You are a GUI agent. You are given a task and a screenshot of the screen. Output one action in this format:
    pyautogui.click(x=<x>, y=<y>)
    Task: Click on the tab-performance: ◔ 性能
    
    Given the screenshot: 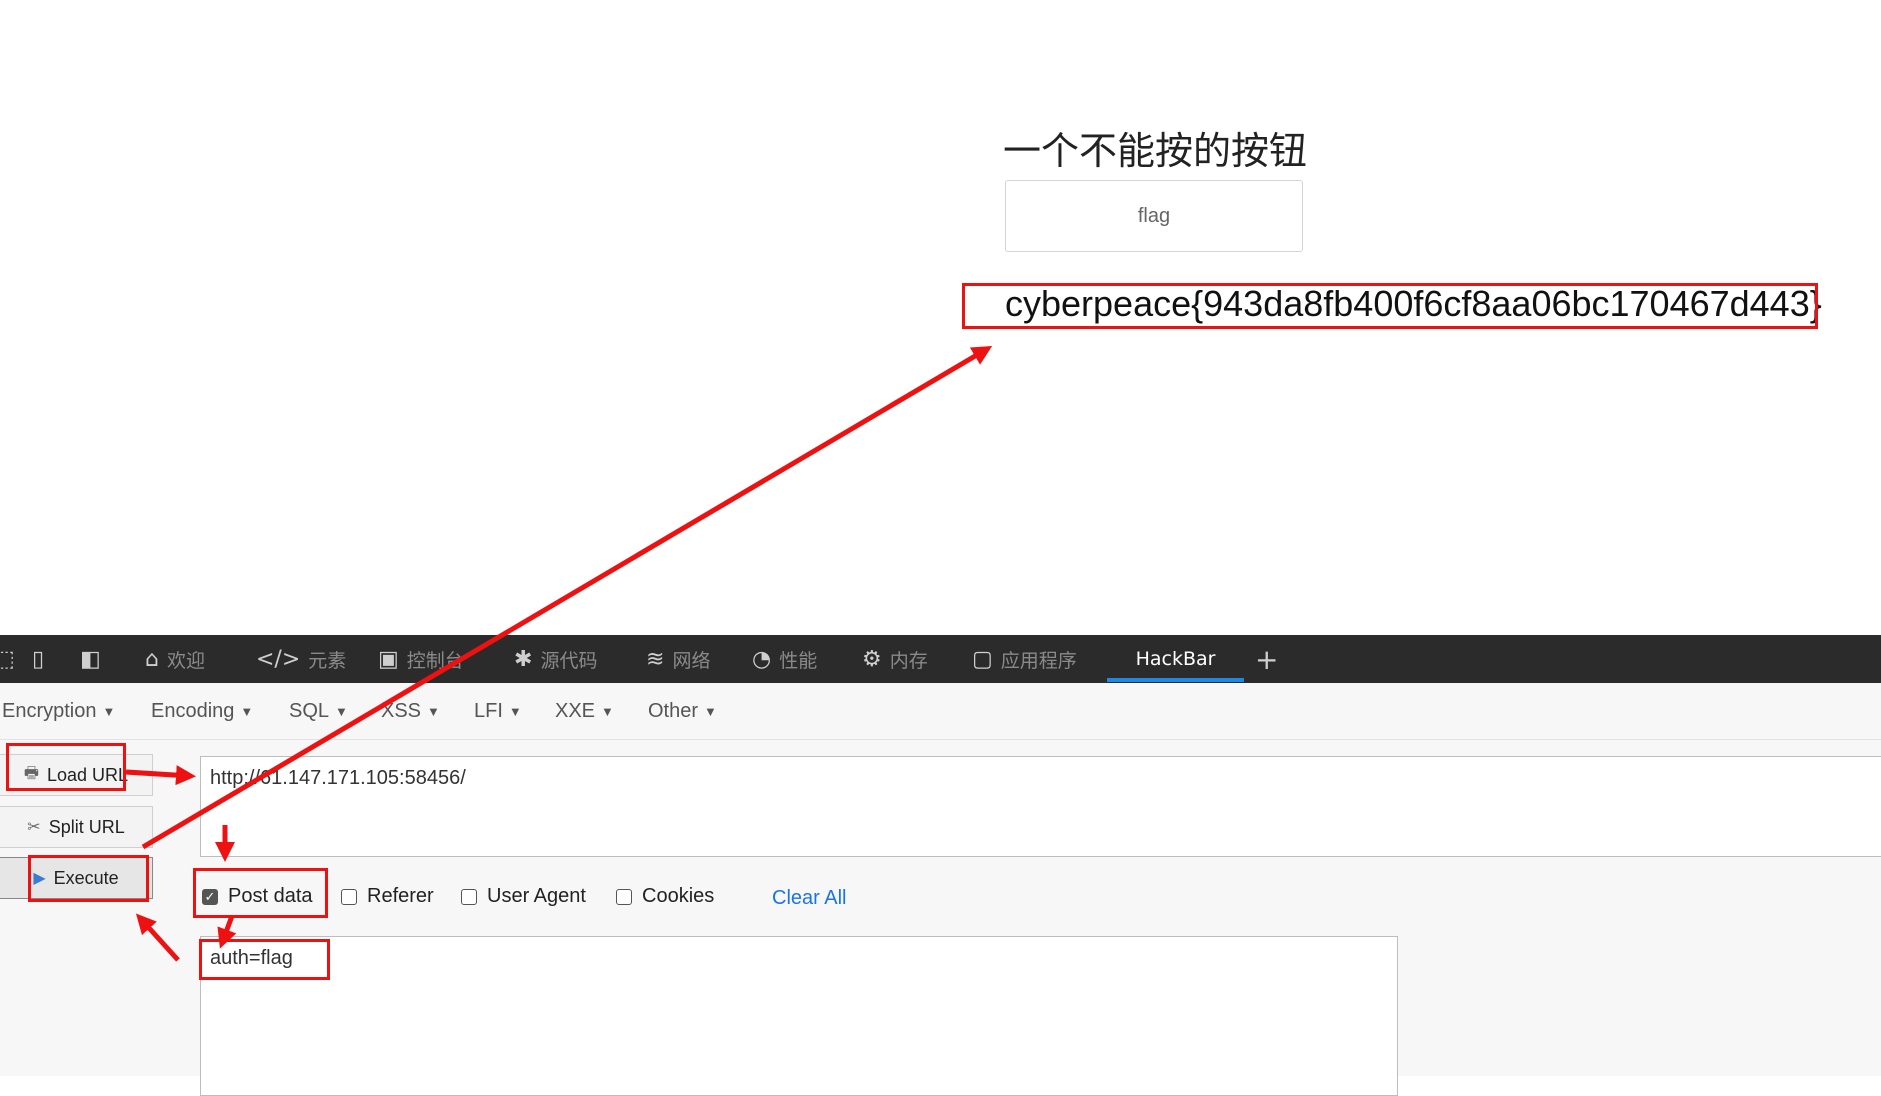 What is the action you would take?
    pyautogui.click(x=784, y=659)
    